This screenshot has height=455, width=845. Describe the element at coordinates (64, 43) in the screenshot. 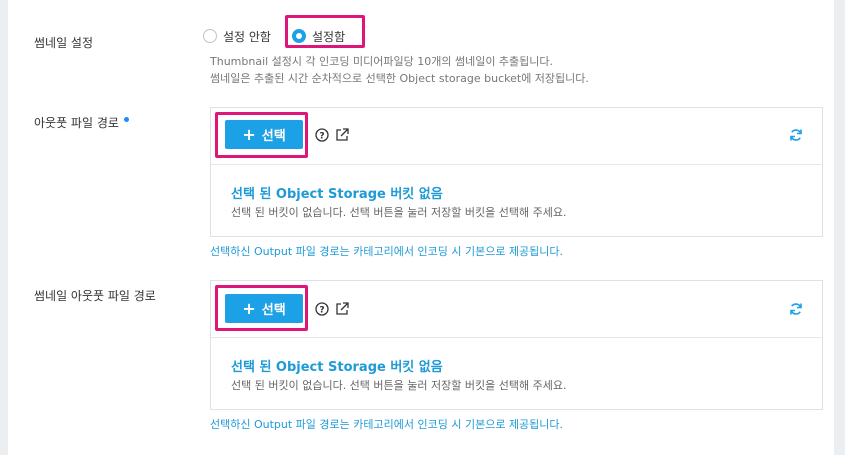

I see `thumbnail-setting-label: 썸네일 설정` at that location.